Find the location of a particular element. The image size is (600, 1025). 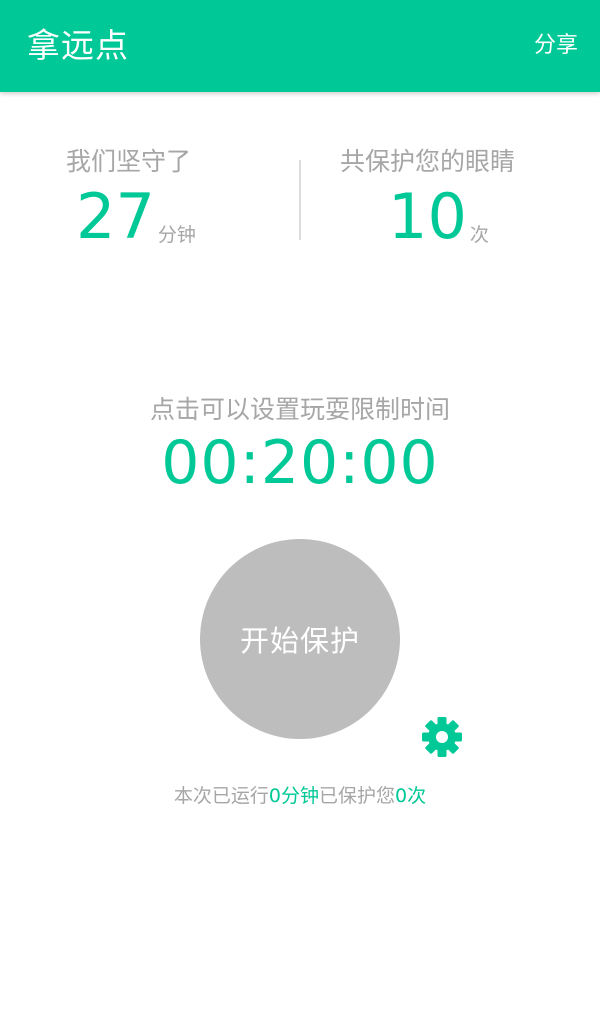

app-title: 拿远点 is located at coordinates (78, 45).